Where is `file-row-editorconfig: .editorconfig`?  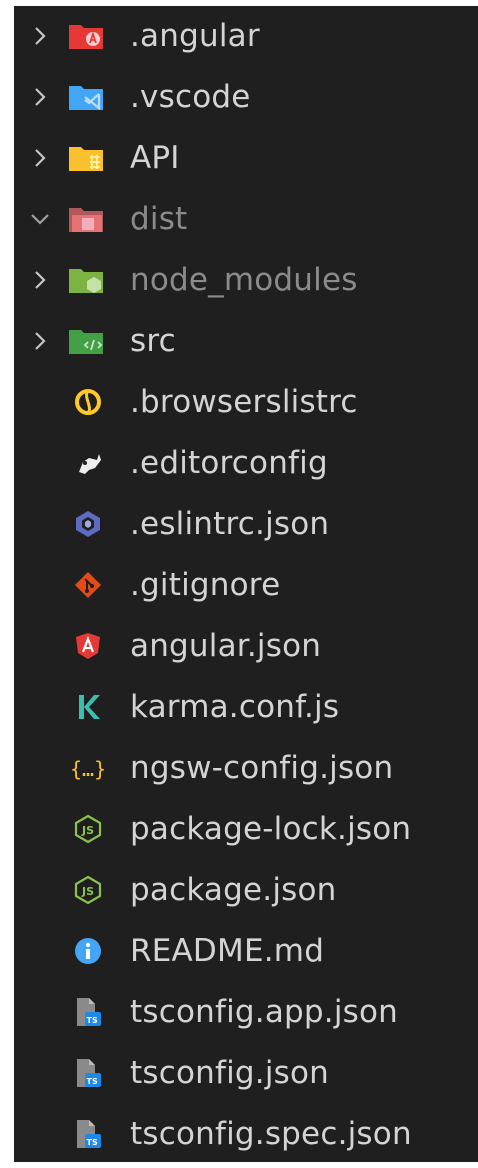
file-row-editorconfig: .editorconfig is located at coordinates (246, 463).